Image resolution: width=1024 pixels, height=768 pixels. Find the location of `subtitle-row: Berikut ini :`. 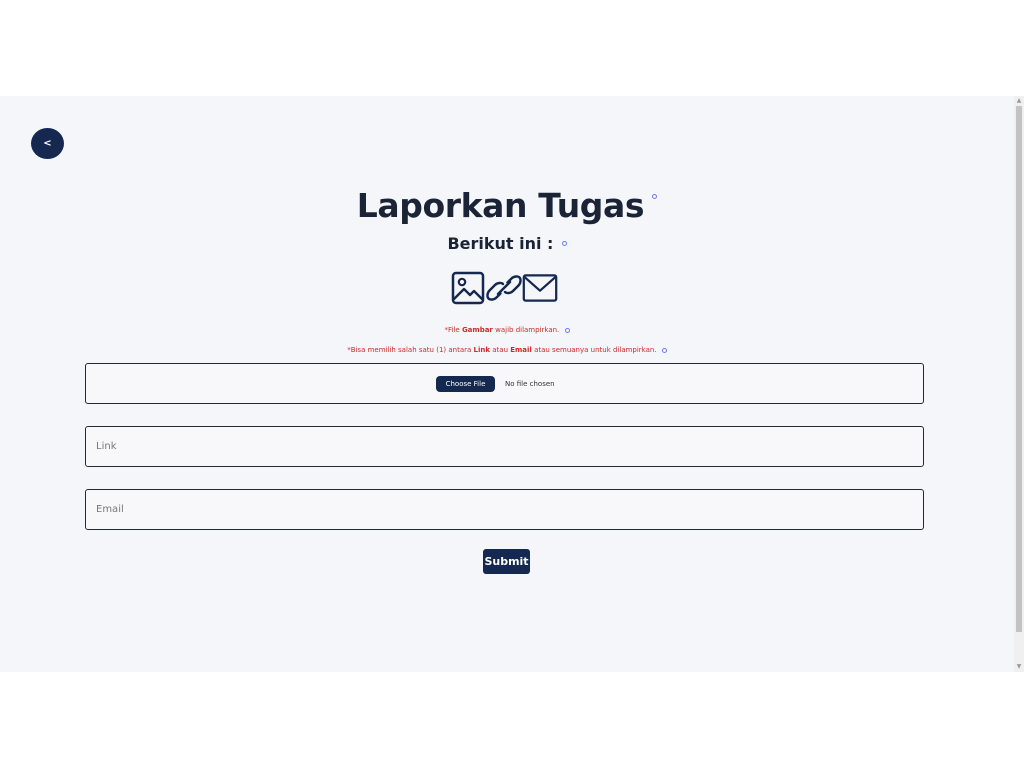

subtitle-row: Berikut ini : is located at coordinates (507, 244).